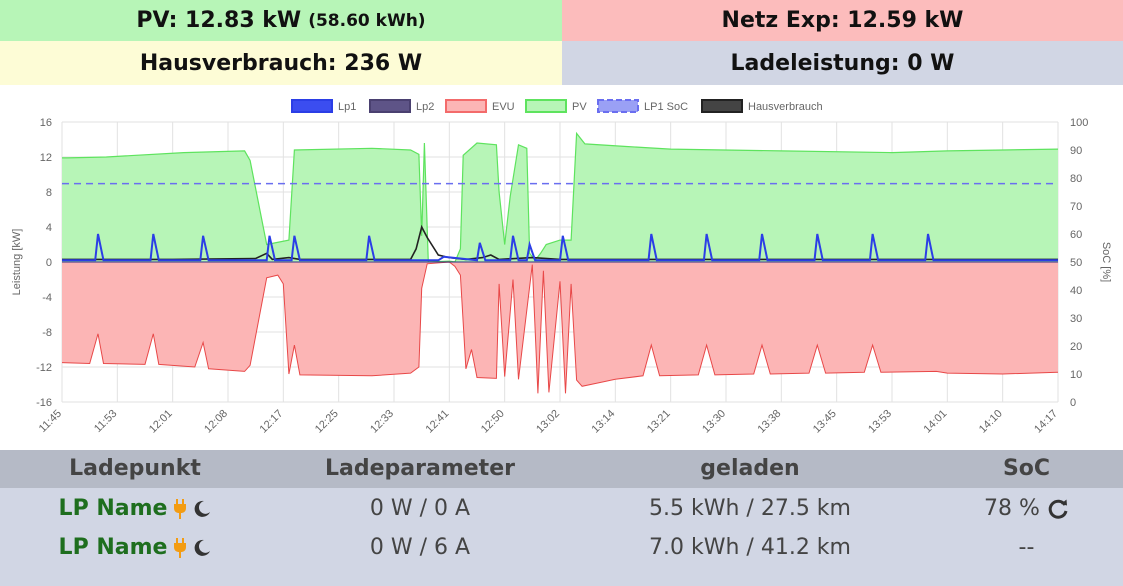 Image resolution: width=1123 pixels, height=586 pixels. Describe the element at coordinates (1076, 319) in the screenshot. I see `y2-tick-label: 30` at that location.